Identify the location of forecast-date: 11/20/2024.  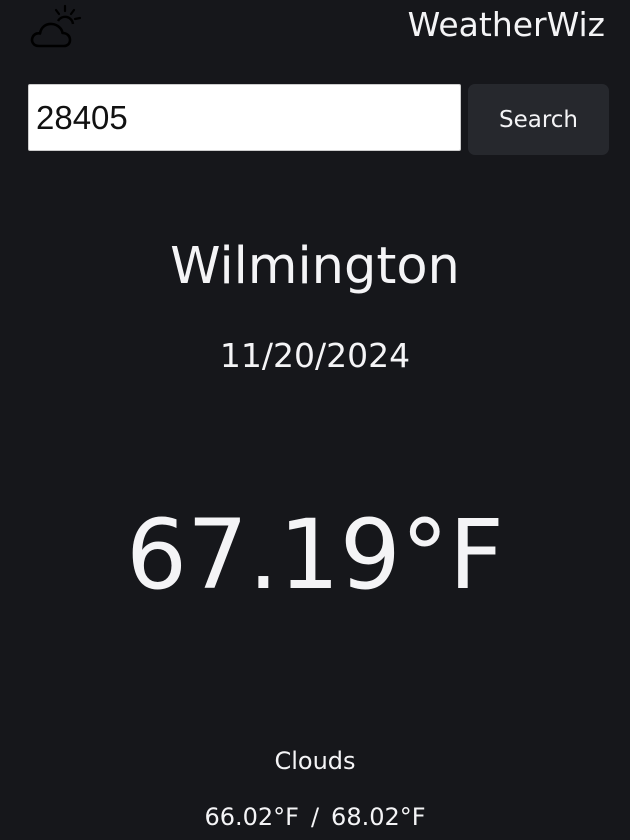
(315, 355).